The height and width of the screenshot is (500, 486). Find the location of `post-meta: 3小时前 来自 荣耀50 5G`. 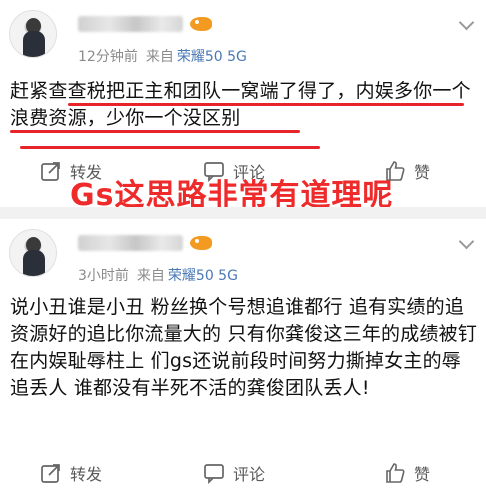

post-meta: 3小时前 来自 荣耀50 5G is located at coordinates (158, 275).